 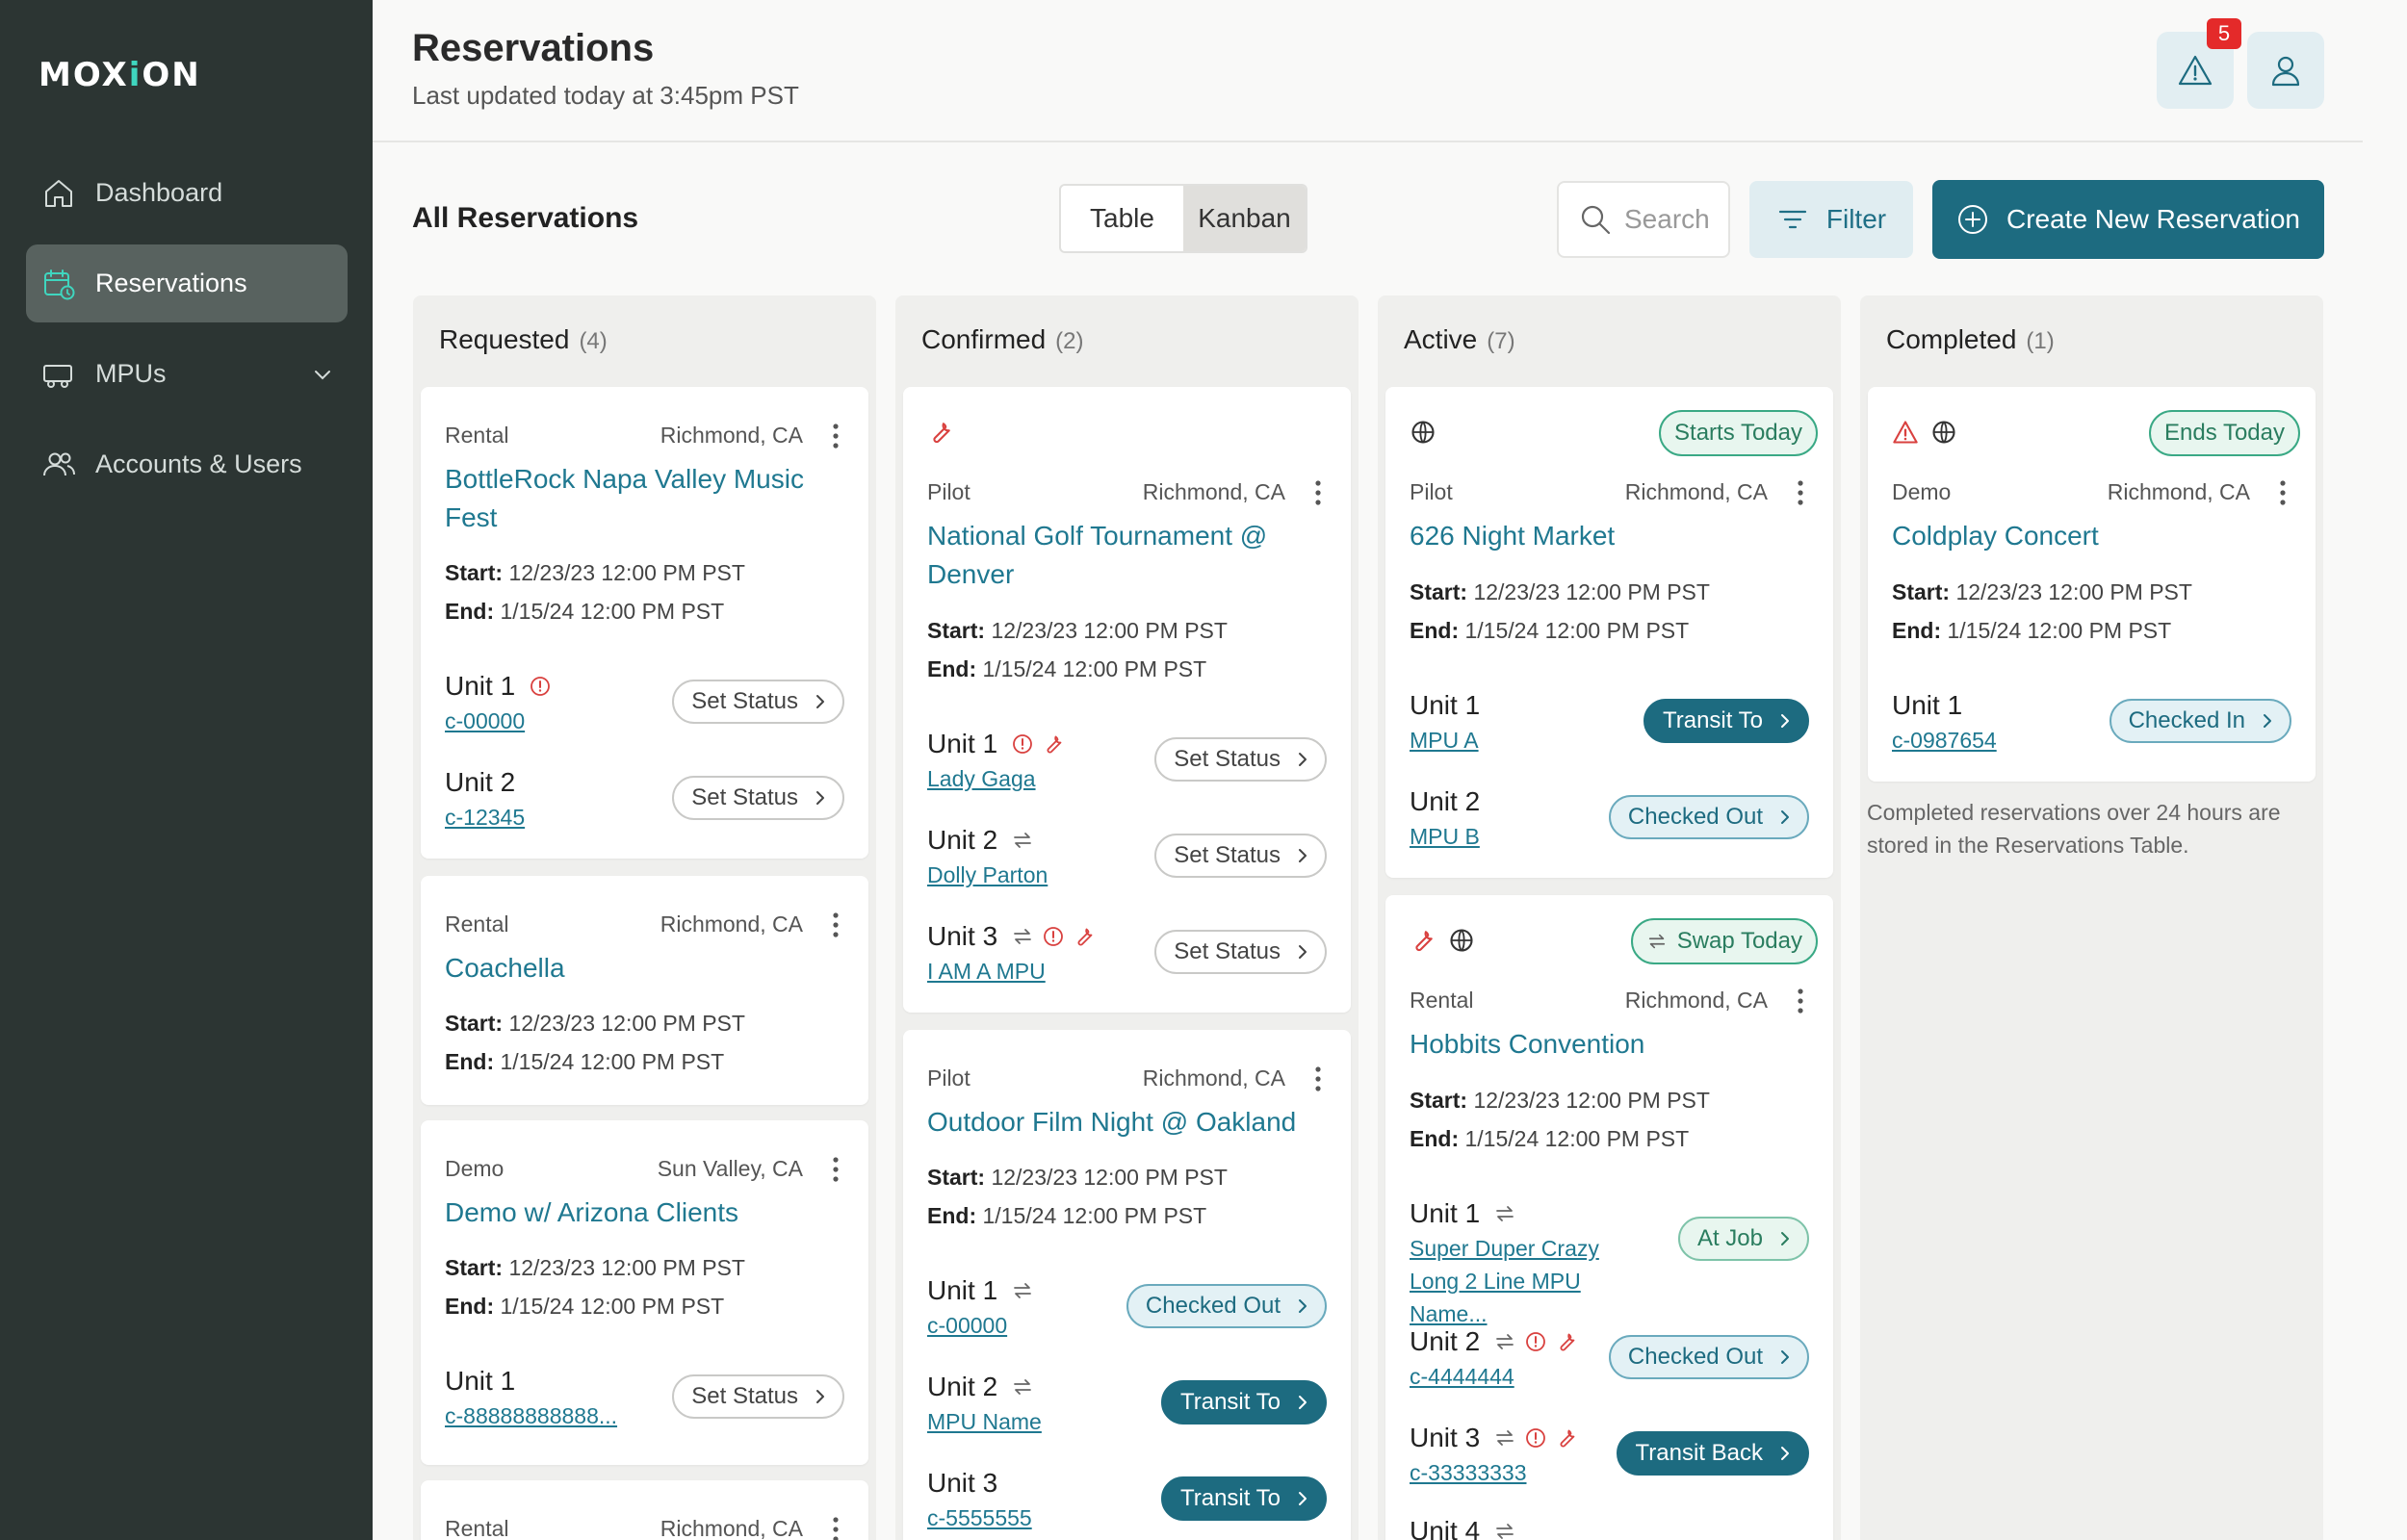 What do you see at coordinates (1970, 339) in the screenshot?
I see `column-header: Completed (1)` at bounding box center [1970, 339].